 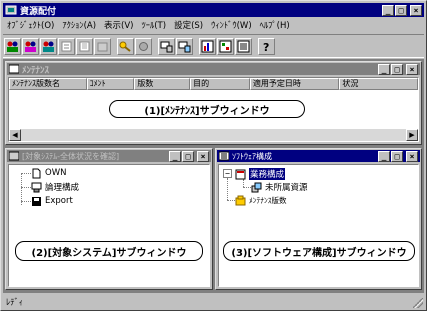 What do you see at coordinates (14, 156) in the screenshot?
I see `target-system-window-icon` at bounding box center [14, 156].